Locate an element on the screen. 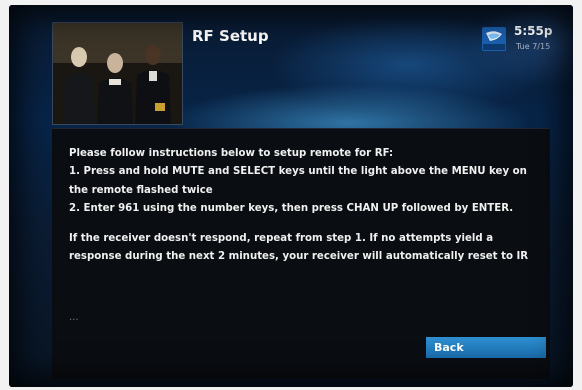 This screenshot has height=390, width=582. preview-image is located at coordinates (117, 73).